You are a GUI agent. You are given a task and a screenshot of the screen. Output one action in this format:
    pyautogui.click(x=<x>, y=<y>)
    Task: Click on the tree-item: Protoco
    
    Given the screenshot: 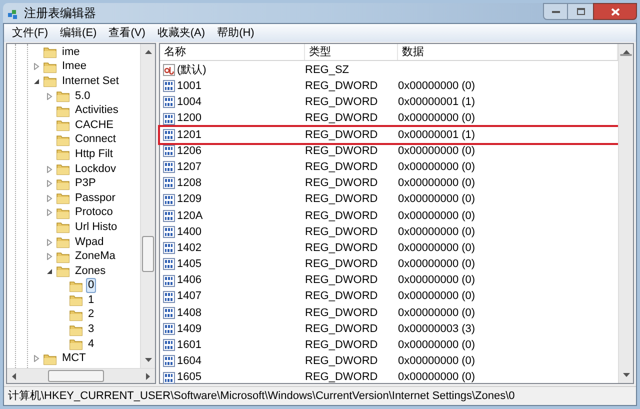 What is the action you would take?
    pyautogui.click(x=94, y=212)
    